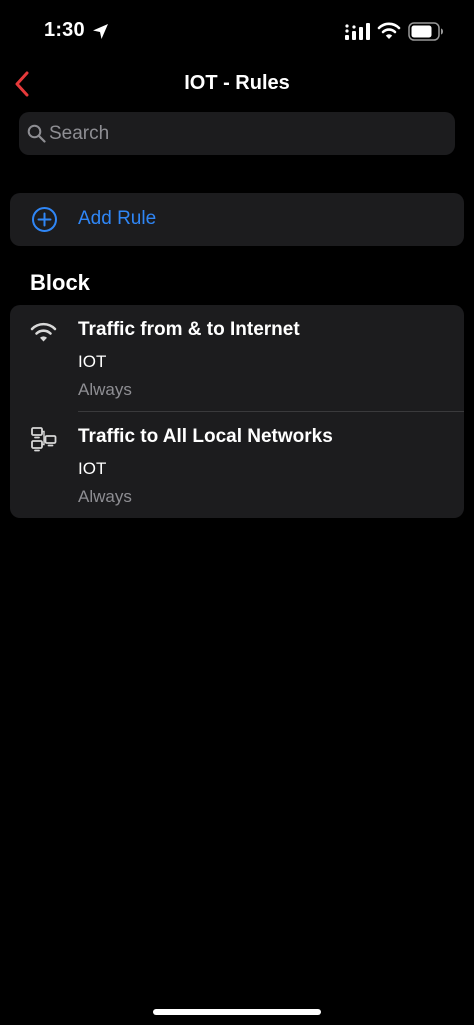 This screenshot has width=474, height=1025. What do you see at coordinates (60, 282) in the screenshot?
I see `section-header-block: Block` at bounding box center [60, 282].